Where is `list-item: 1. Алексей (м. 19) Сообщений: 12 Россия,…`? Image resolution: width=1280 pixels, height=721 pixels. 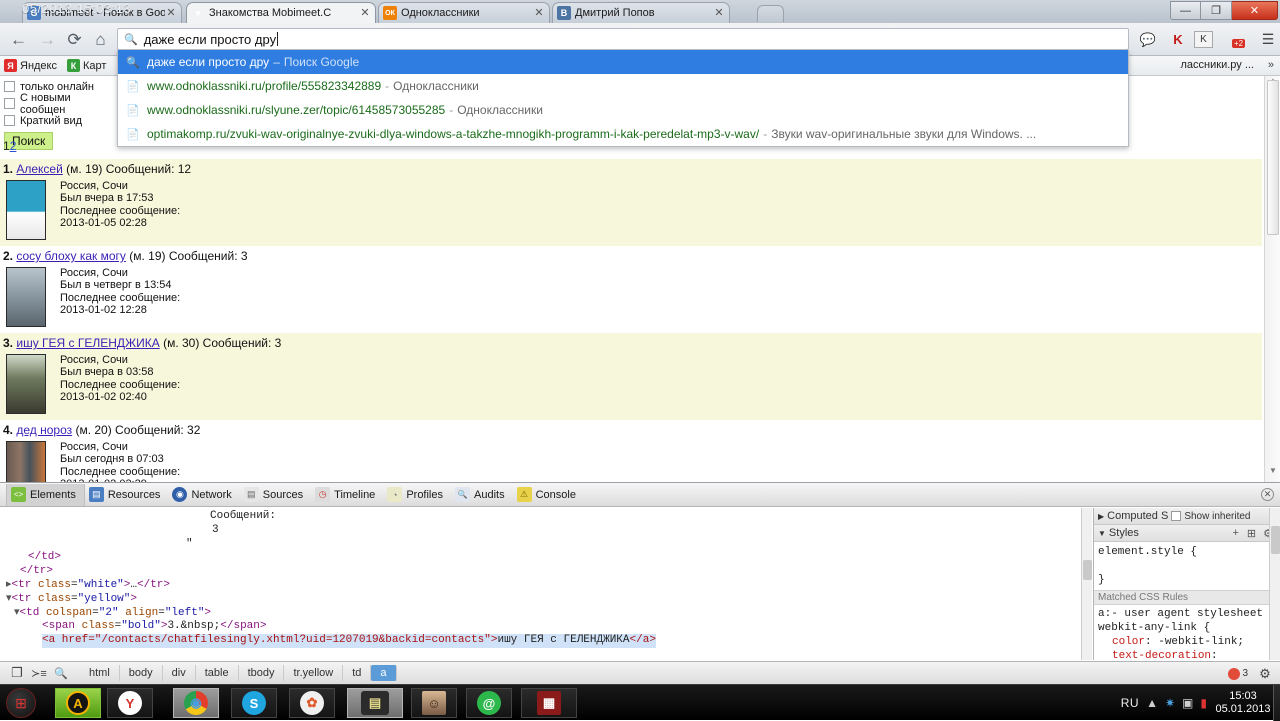
list-item: 1. Алексей (м. 19) Сообщений: 12 Россия,… is located at coordinates (631, 202).